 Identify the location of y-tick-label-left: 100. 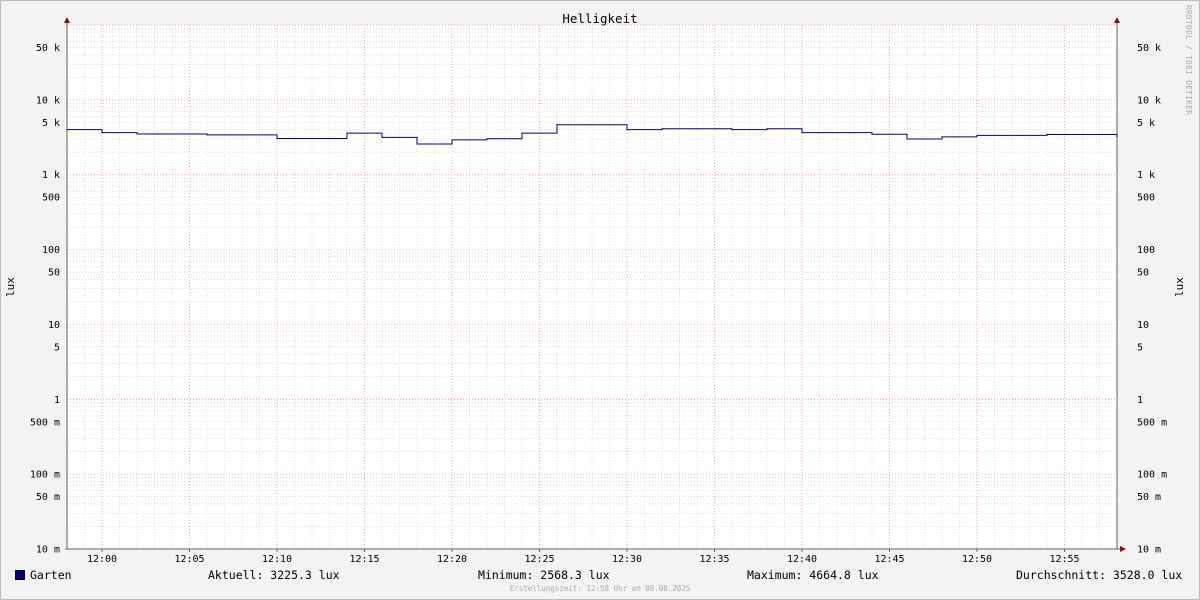
(51, 250).